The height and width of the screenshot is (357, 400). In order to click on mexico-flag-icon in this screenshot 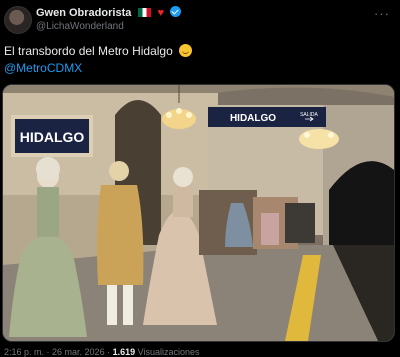, I will do `click(145, 12)`.